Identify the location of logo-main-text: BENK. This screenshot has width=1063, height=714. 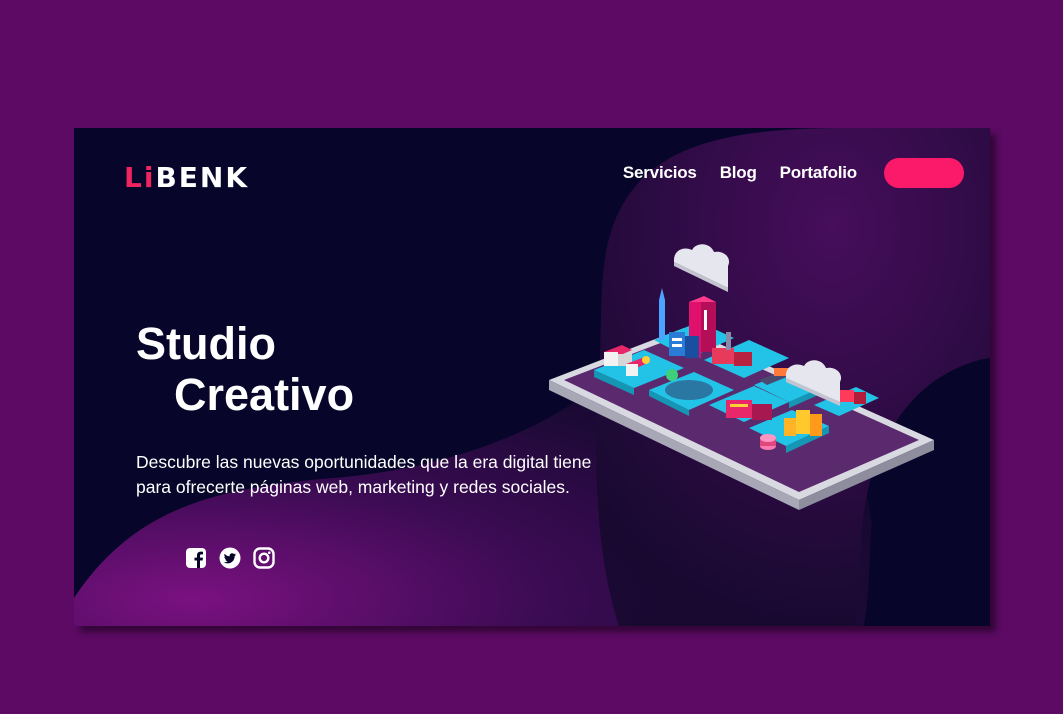
(202, 177).